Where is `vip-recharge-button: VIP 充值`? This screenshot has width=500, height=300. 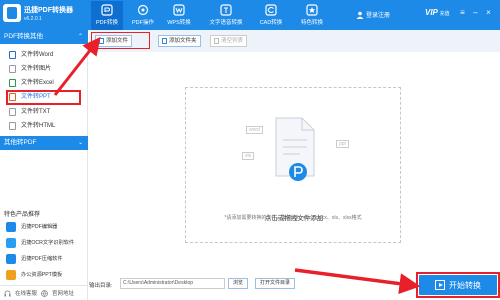 vip-recharge-button: VIP 充值 is located at coordinates (437, 12).